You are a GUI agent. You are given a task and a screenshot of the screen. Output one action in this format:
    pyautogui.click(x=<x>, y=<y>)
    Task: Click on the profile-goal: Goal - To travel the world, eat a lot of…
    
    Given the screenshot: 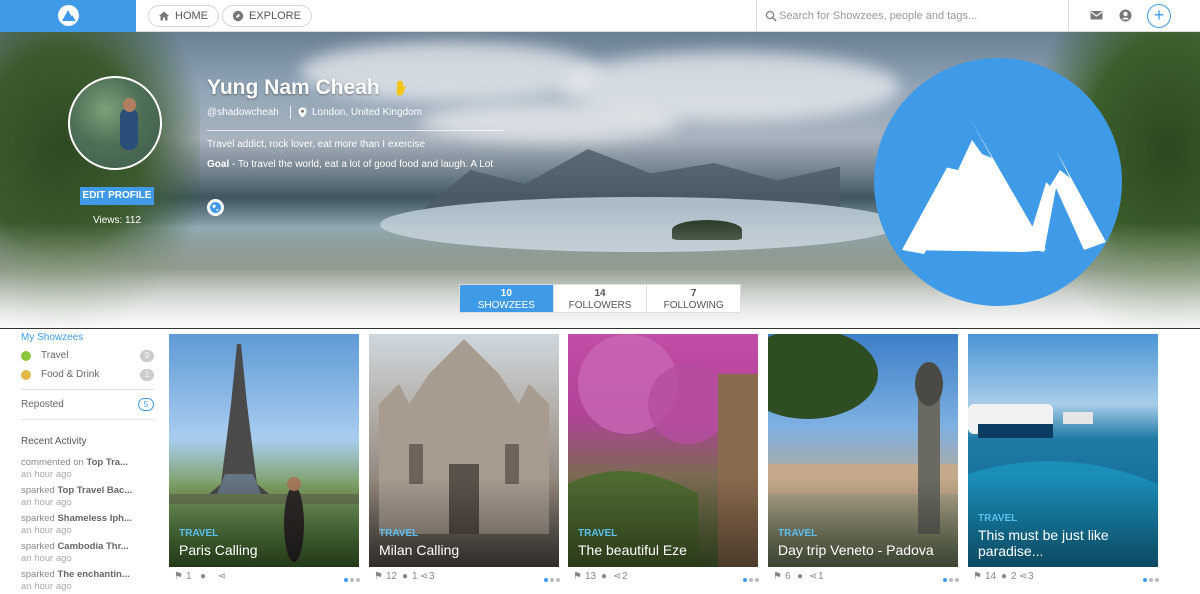 What is the action you would take?
    pyautogui.click(x=355, y=165)
    